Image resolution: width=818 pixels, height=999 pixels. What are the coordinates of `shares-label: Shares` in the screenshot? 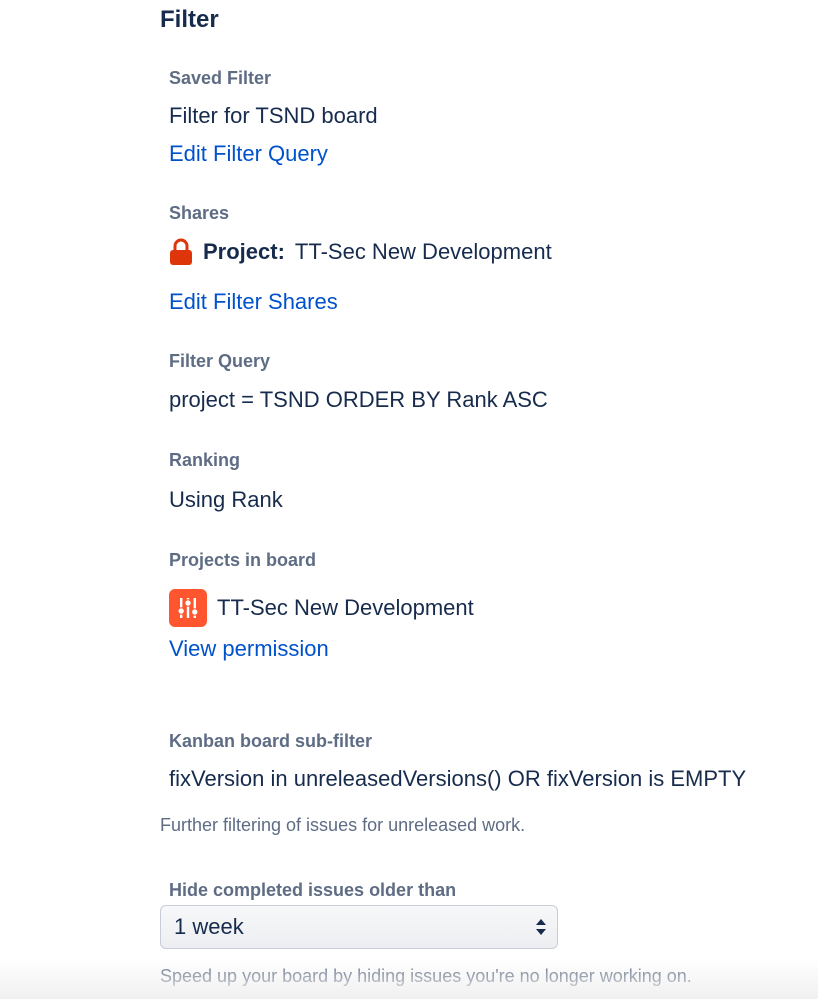 It's located at (199, 213).